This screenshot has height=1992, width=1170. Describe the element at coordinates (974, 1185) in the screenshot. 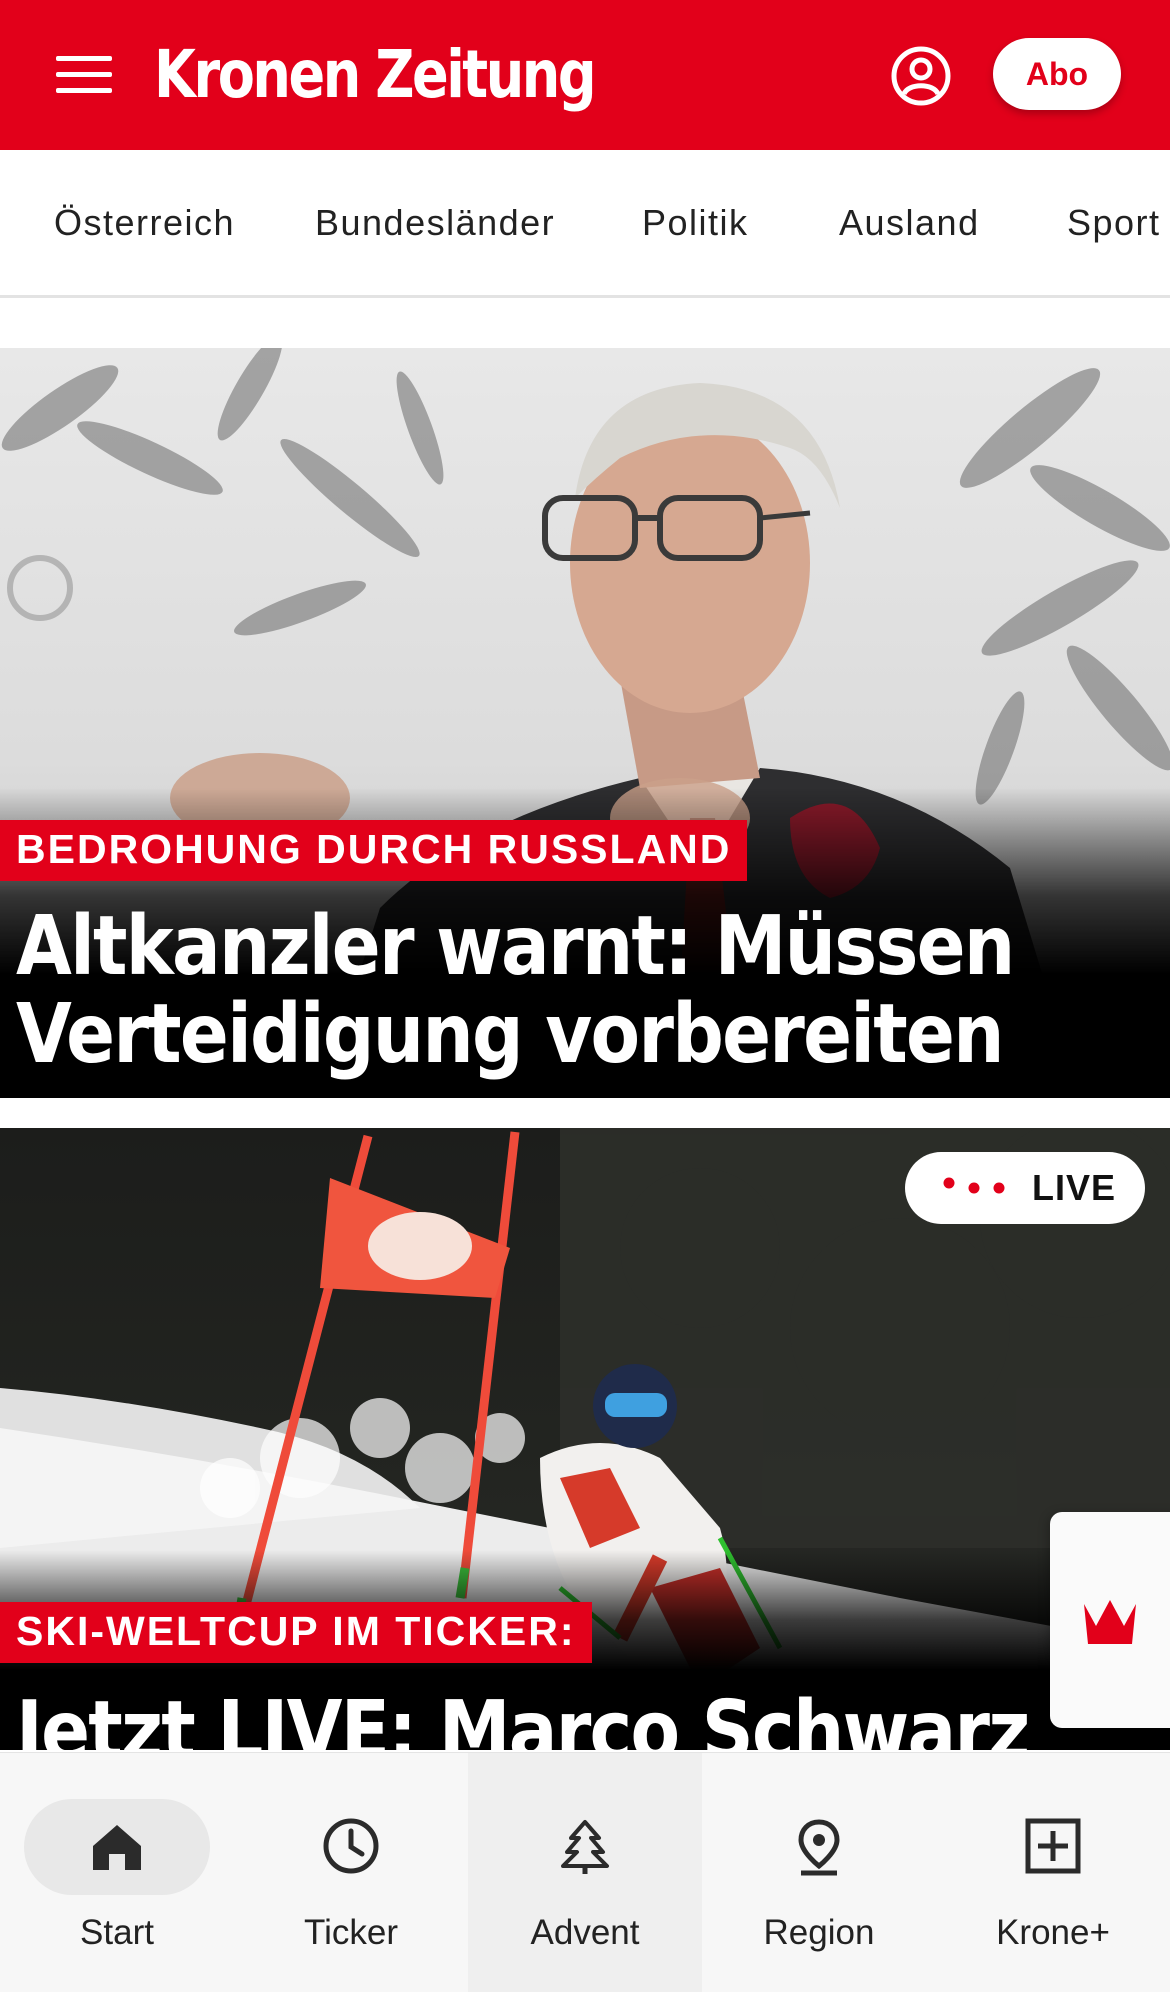

I see `live-dots-icon` at that location.